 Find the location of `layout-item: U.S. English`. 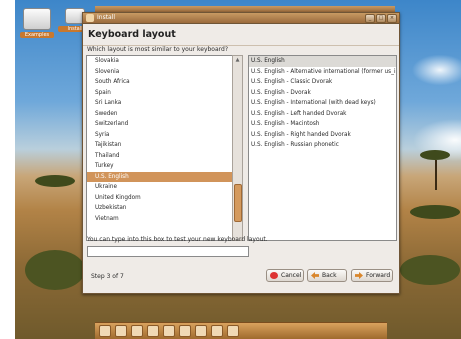

layout-item: U.S. English is located at coordinates (159, 176).